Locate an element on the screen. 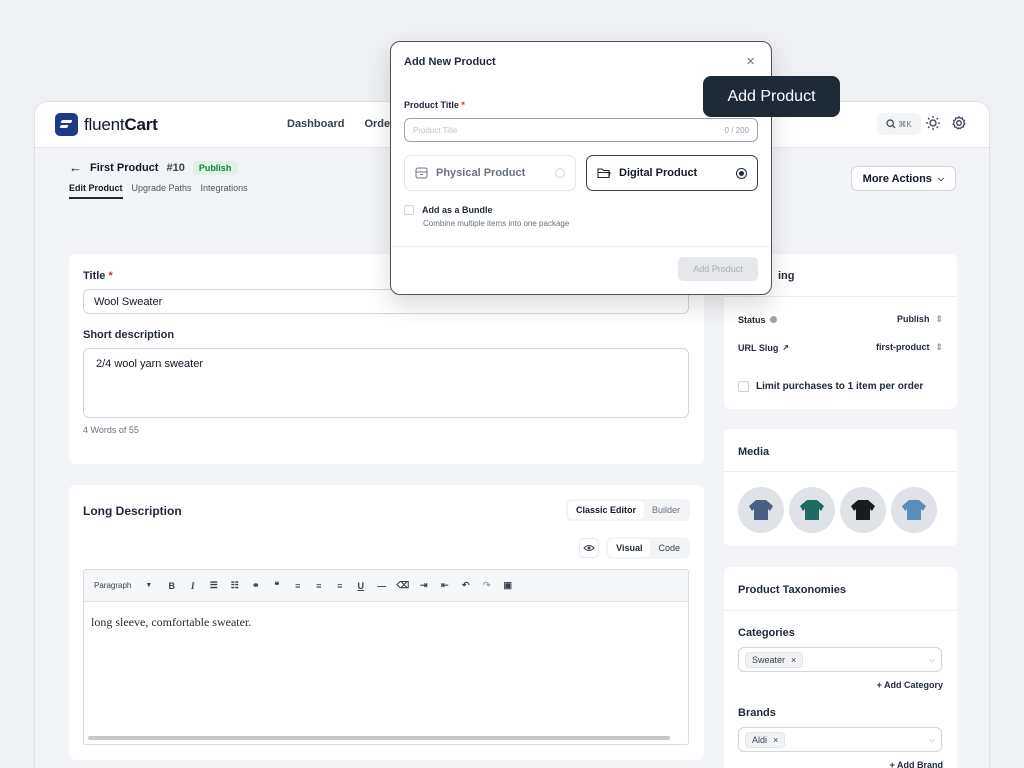 This screenshot has width=1024, height=768. italic-icon: I is located at coordinates (192, 585).